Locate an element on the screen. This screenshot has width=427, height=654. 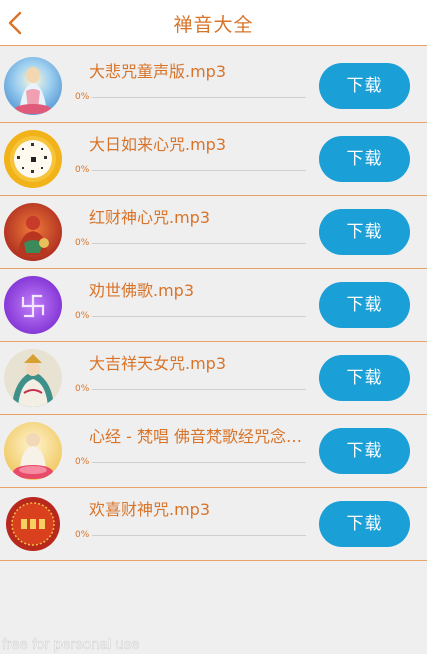
list-item: 心经 - 梵唱 佛音梵歌经咒念诵.mp3 0% 下载 is located at coordinates (213, 451).